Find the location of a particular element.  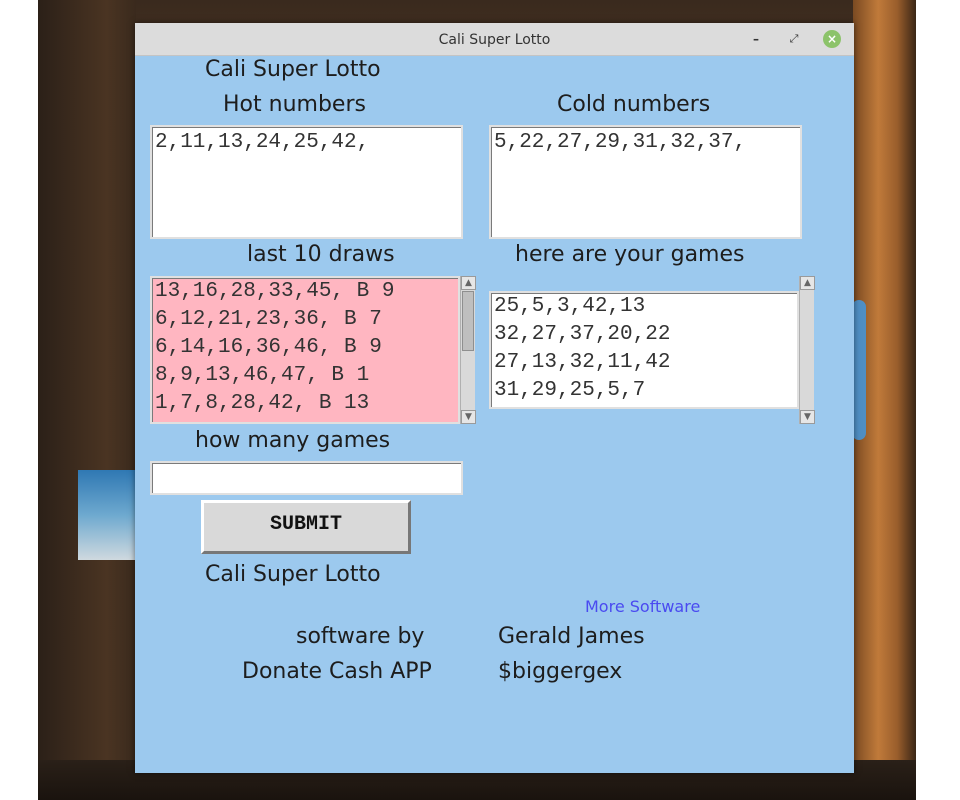

cold-numbers-label: Cold numbers is located at coordinates (634, 104).